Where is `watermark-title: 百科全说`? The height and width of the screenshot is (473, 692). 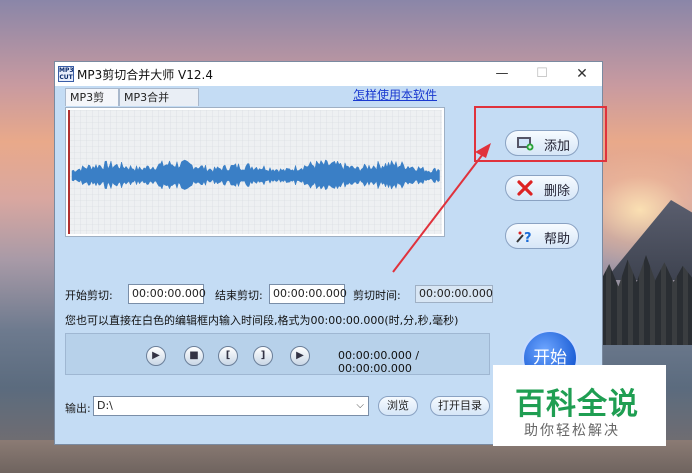
watermark-title: 百科全说 is located at coordinates (577, 404).